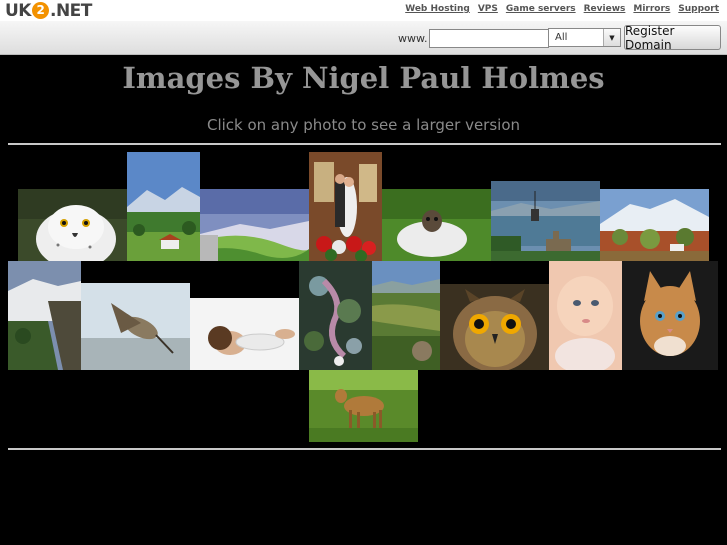  Describe the element at coordinates (413, 38) in the screenshot. I see `www-label: www.` at that location.